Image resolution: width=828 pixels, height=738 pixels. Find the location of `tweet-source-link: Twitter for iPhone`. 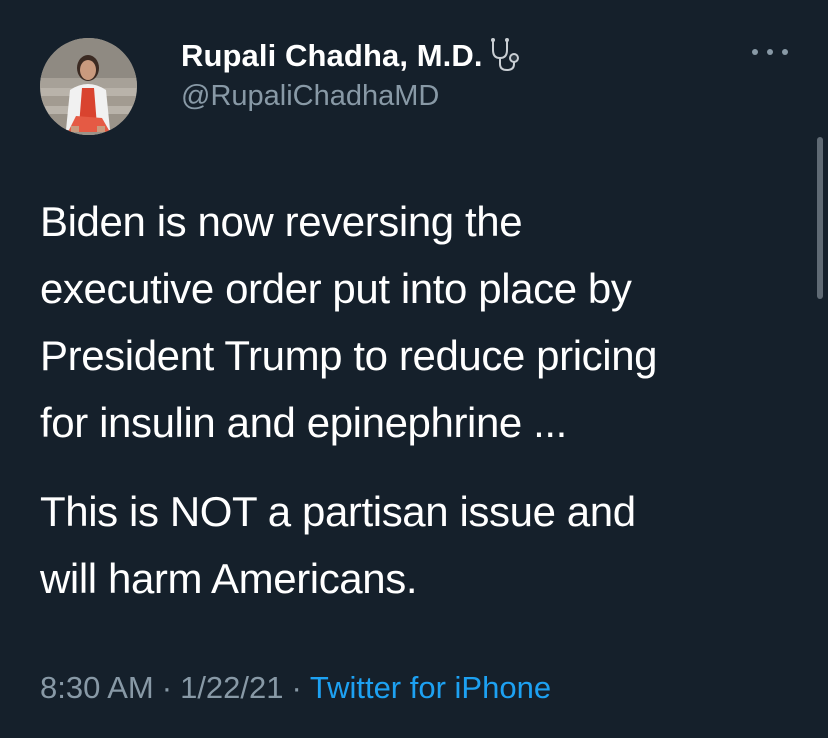

tweet-source-link: Twitter for iPhone is located at coordinates (430, 688).